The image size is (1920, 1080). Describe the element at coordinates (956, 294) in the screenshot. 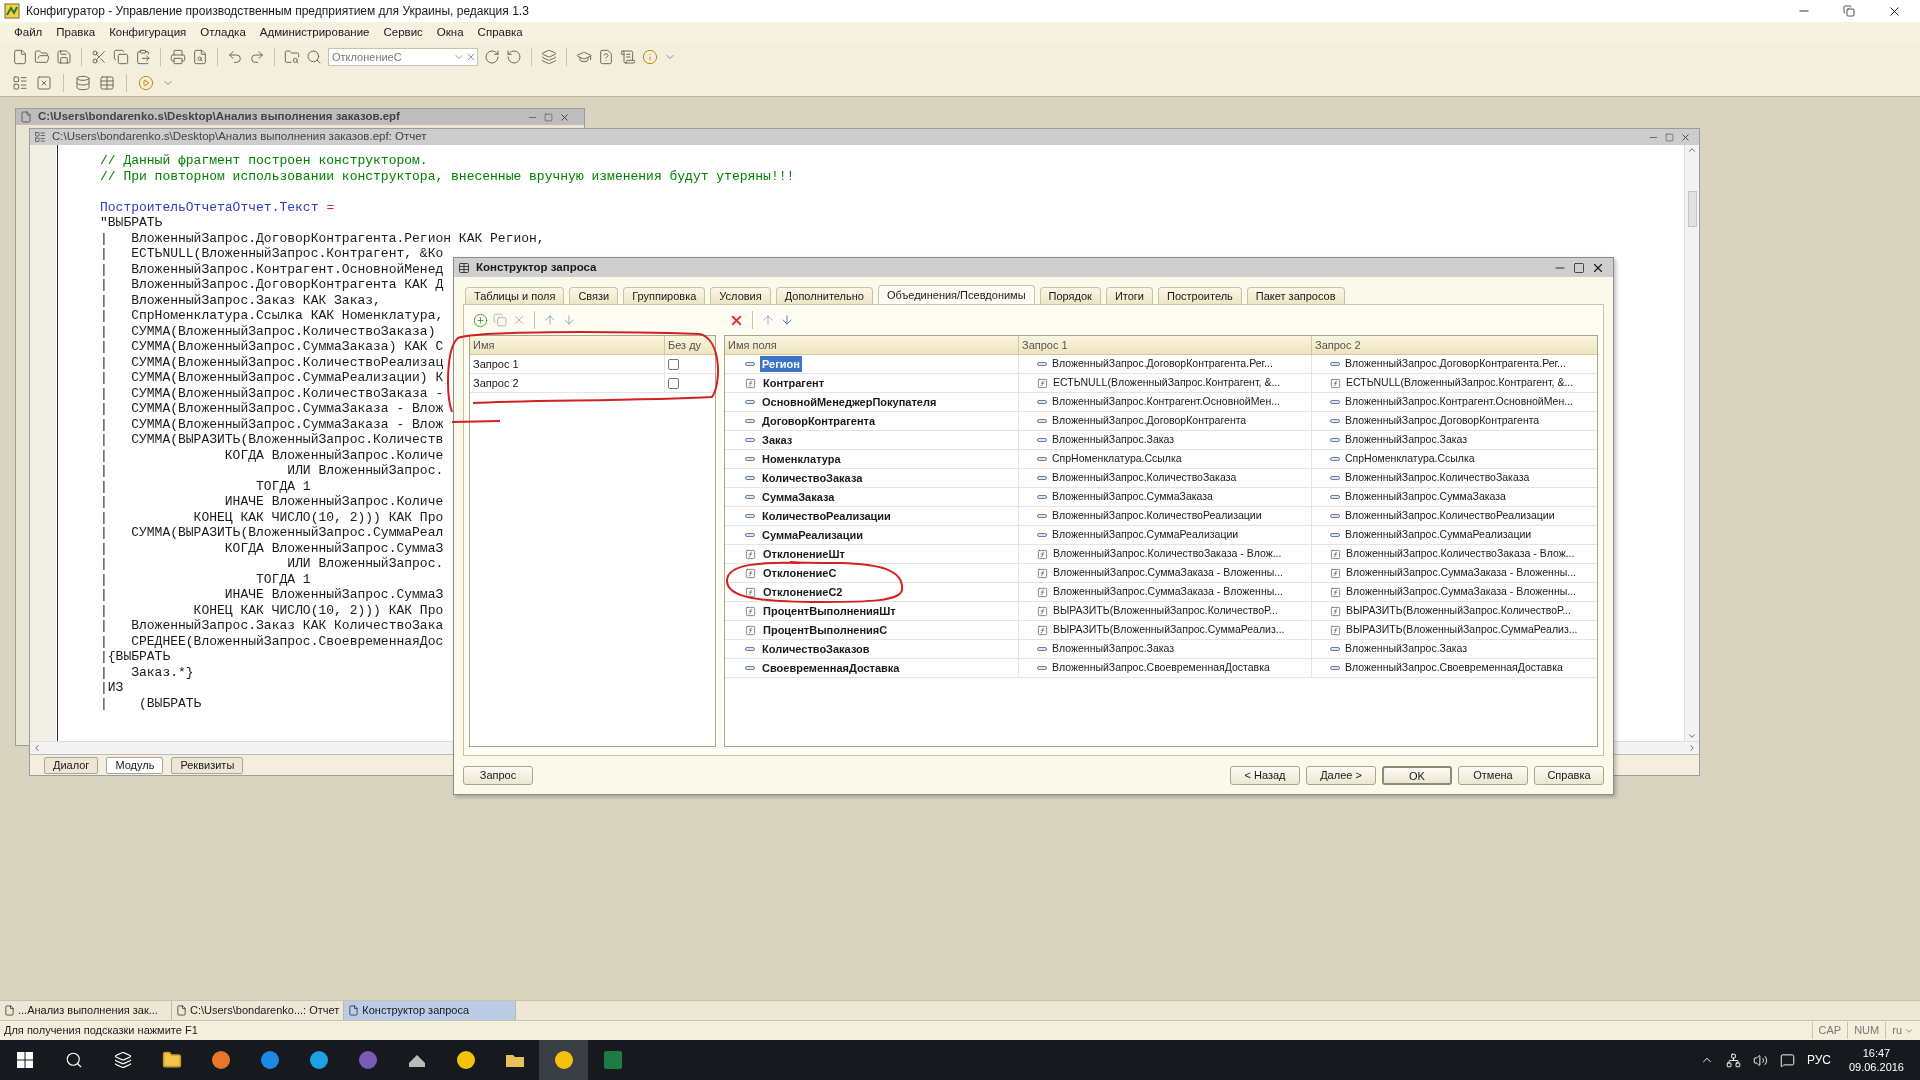

I see `dialog-tab: Объединения/Псевдонимы` at that location.